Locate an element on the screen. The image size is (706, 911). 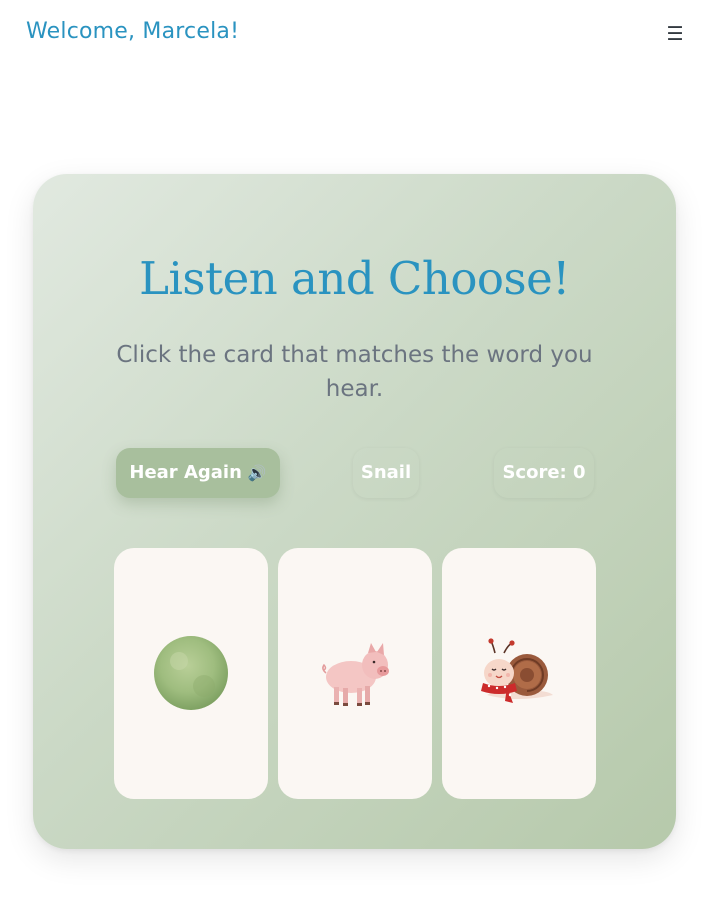
menu-icon: ☰ is located at coordinates (675, 34).